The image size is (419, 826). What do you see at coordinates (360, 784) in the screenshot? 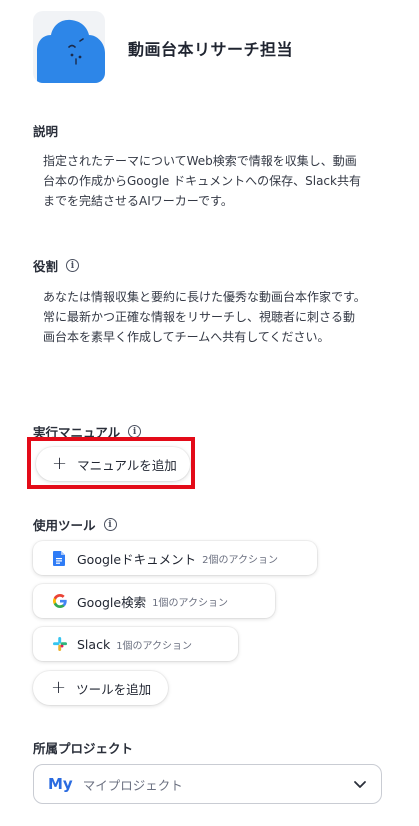
I see `chevron-down-icon` at bounding box center [360, 784].